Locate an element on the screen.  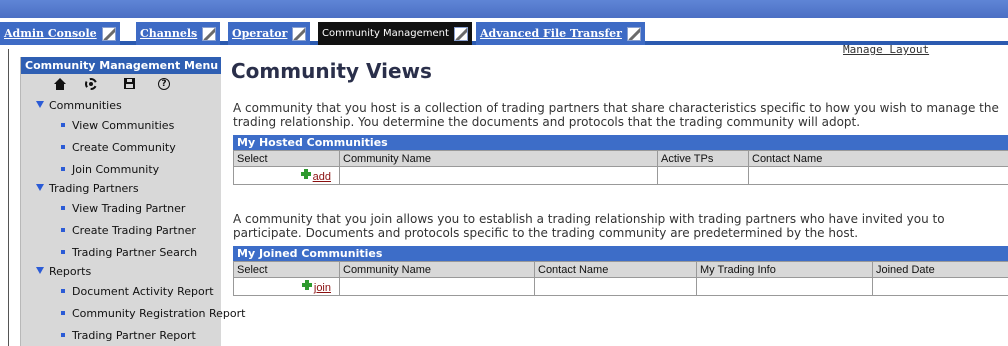
item-label: Create Community is located at coordinates (124, 147).